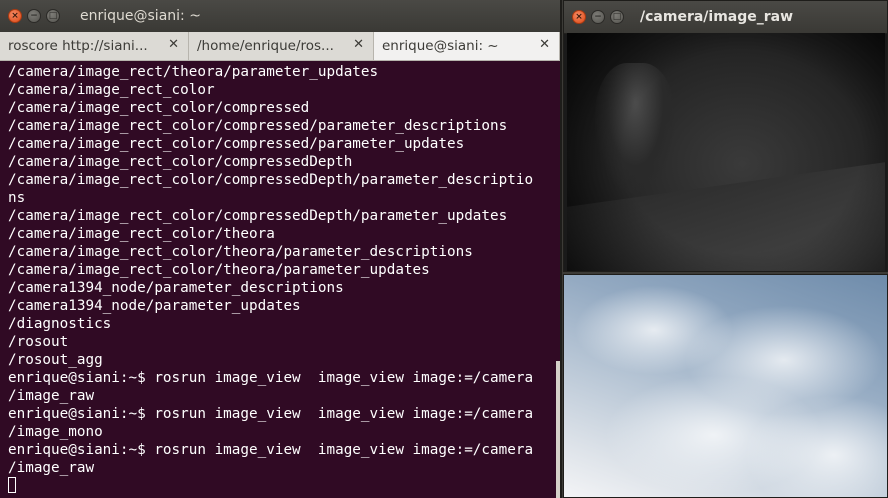 This screenshot has width=888, height=498. Describe the element at coordinates (38, 342) in the screenshot. I see `terminal-line: /rosout` at that location.